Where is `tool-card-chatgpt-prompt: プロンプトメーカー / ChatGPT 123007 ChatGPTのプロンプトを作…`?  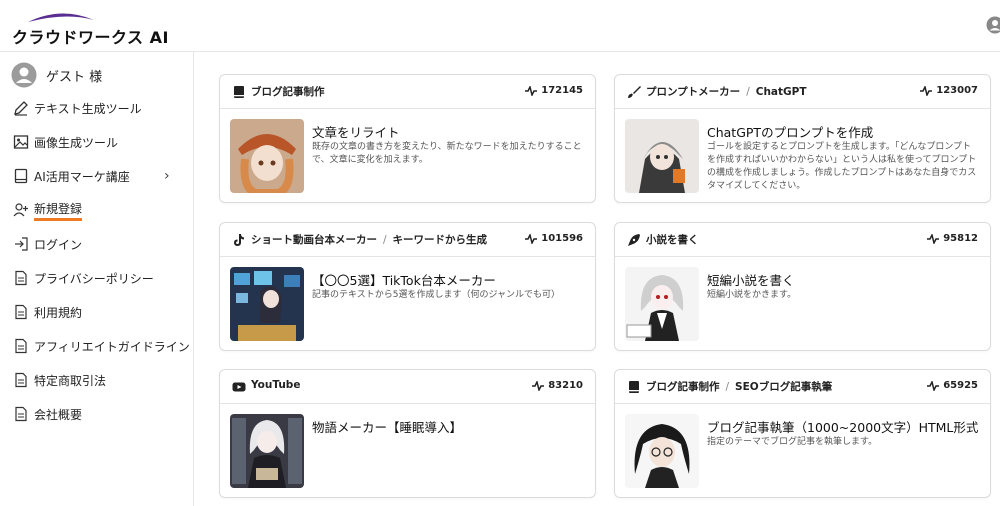
tool-card-chatgpt-prompt: プロンプトメーカー / ChatGPT 123007 ChatGPTのプロンプトを作… is located at coordinates (802, 138).